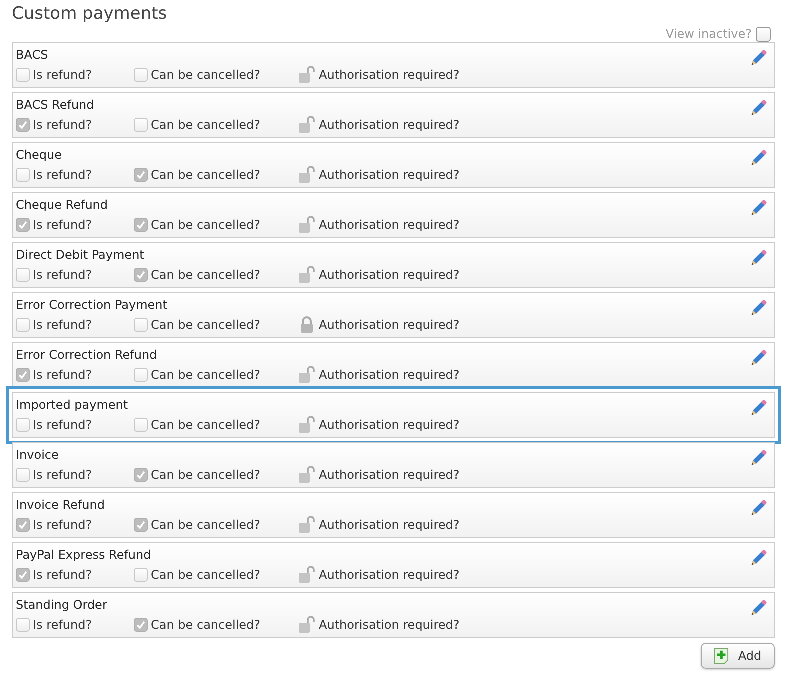  Describe the element at coordinates (393, 415) in the screenshot. I see `payment-row: Imported payment Is refund? Can be cancelled? Authorisation required?` at that location.